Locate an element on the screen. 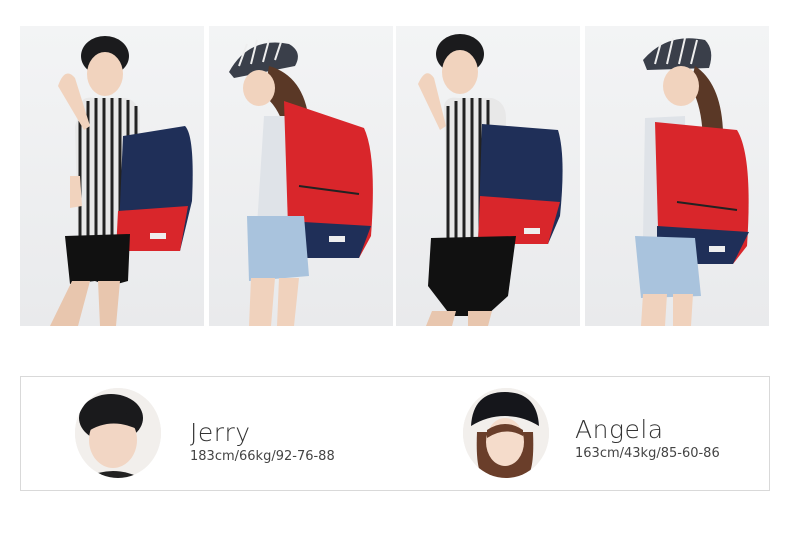 The height and width of the screenshot is (543, 790). photo-jerry-back is located at coordinates (488, 176).